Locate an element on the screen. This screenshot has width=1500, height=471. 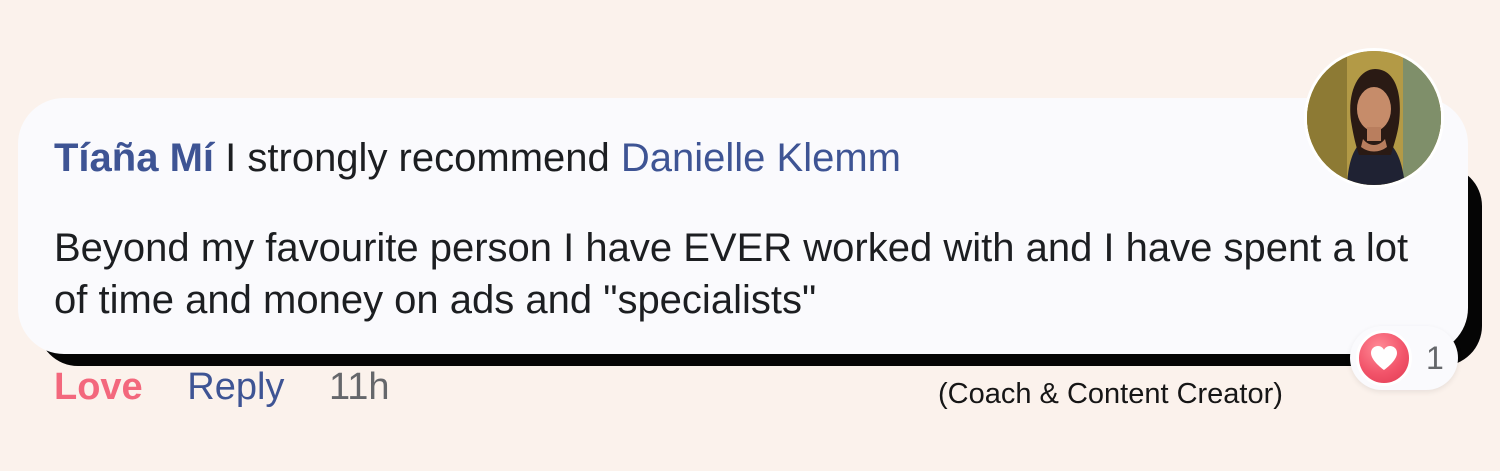
comment-intro-text: I strongly recommend is located at coordinates (417, 158).